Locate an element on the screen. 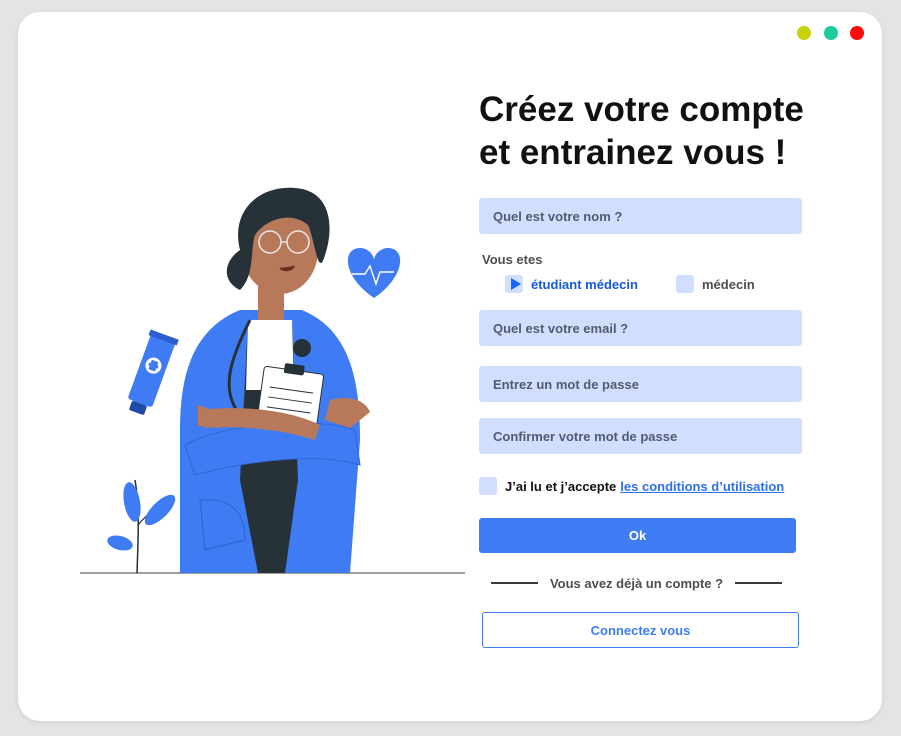 The height and width of the screenshot is (736, 901). role-radio-student is located at coordinates (514, 284).